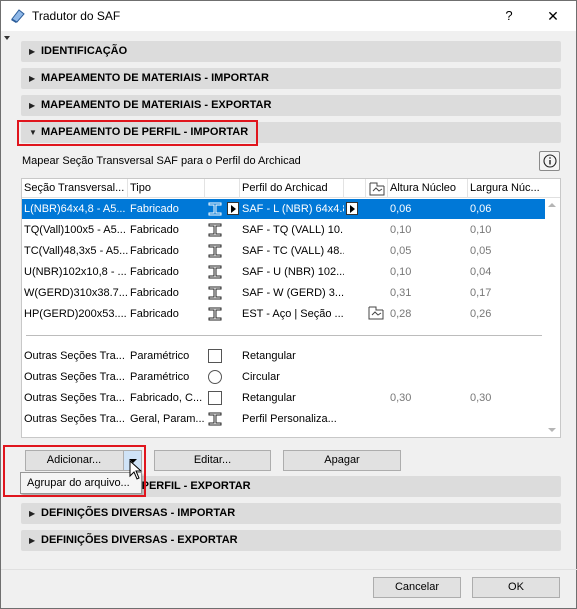  What do you see at coordinates (417, 587) in the screenshot?
I see `cancel-button: Cancelar` at bounding box center [417, 587].